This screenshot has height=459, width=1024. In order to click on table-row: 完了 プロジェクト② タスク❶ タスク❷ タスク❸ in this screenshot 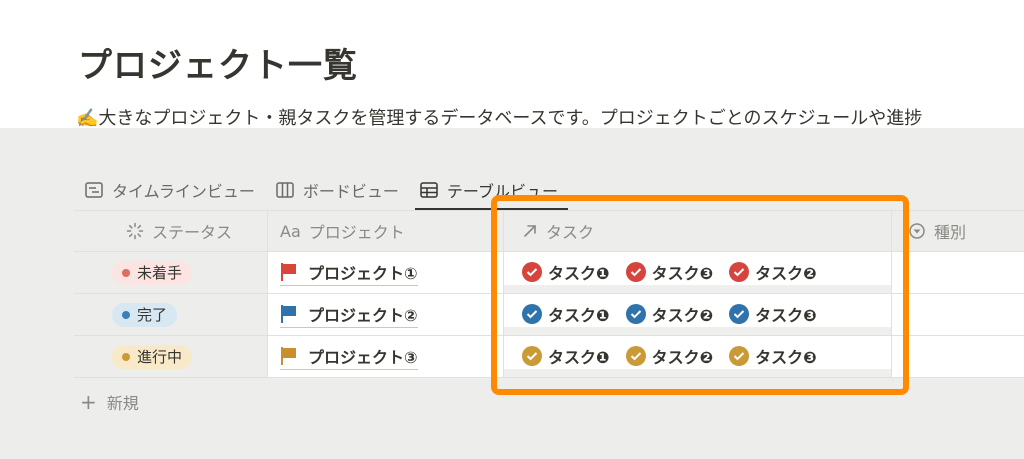, I will do `click(549, 315)`.